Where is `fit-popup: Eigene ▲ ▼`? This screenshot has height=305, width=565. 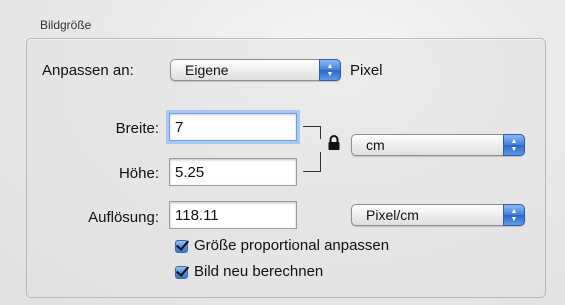
fit-popup: Eigene ▲ ▼ is located at coordinates (255, 70).